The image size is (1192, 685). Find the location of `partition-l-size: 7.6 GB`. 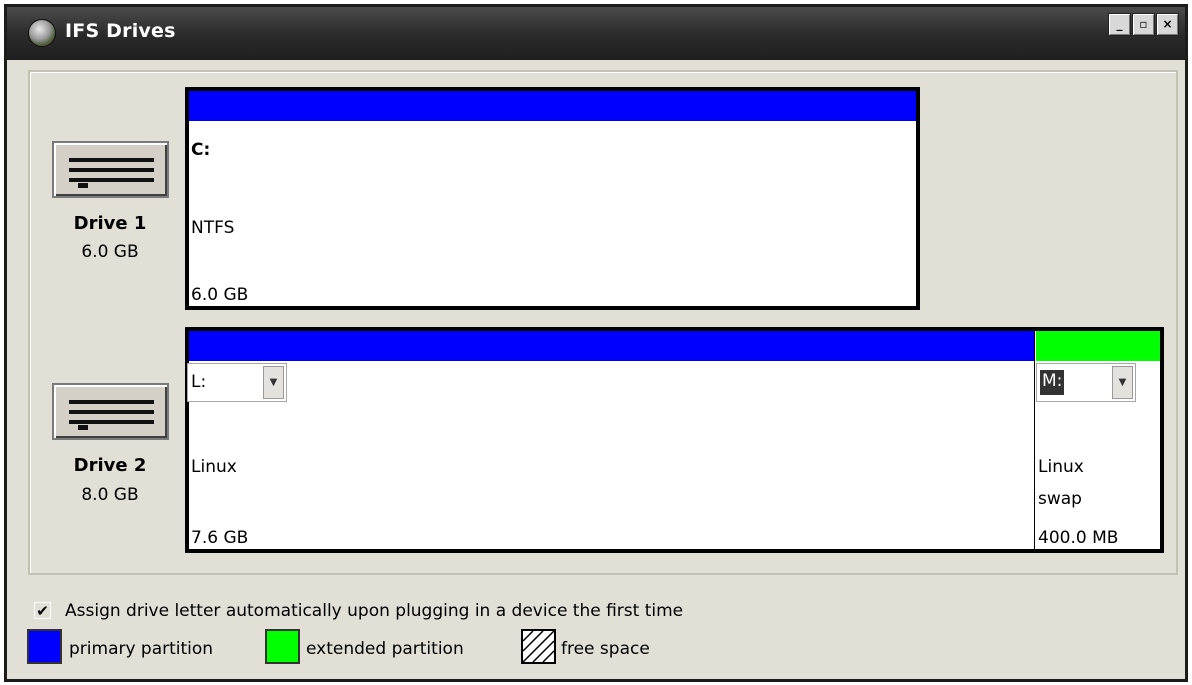

partition-l-size: 7.6 GB is located at coordinates (220, 538).